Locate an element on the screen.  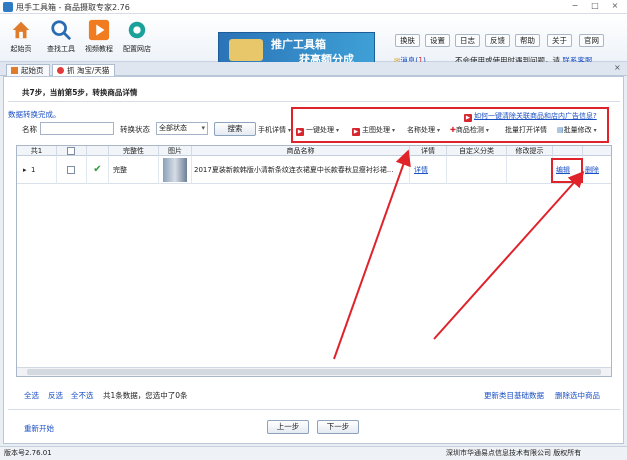
select-all-link: 全选 is located at coordinates (31, 395).